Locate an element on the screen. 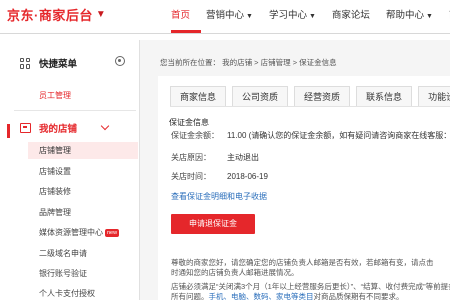  view-deposit-details-link: 查看保证金明细和电子收据 is located at coordinates (219, 196).